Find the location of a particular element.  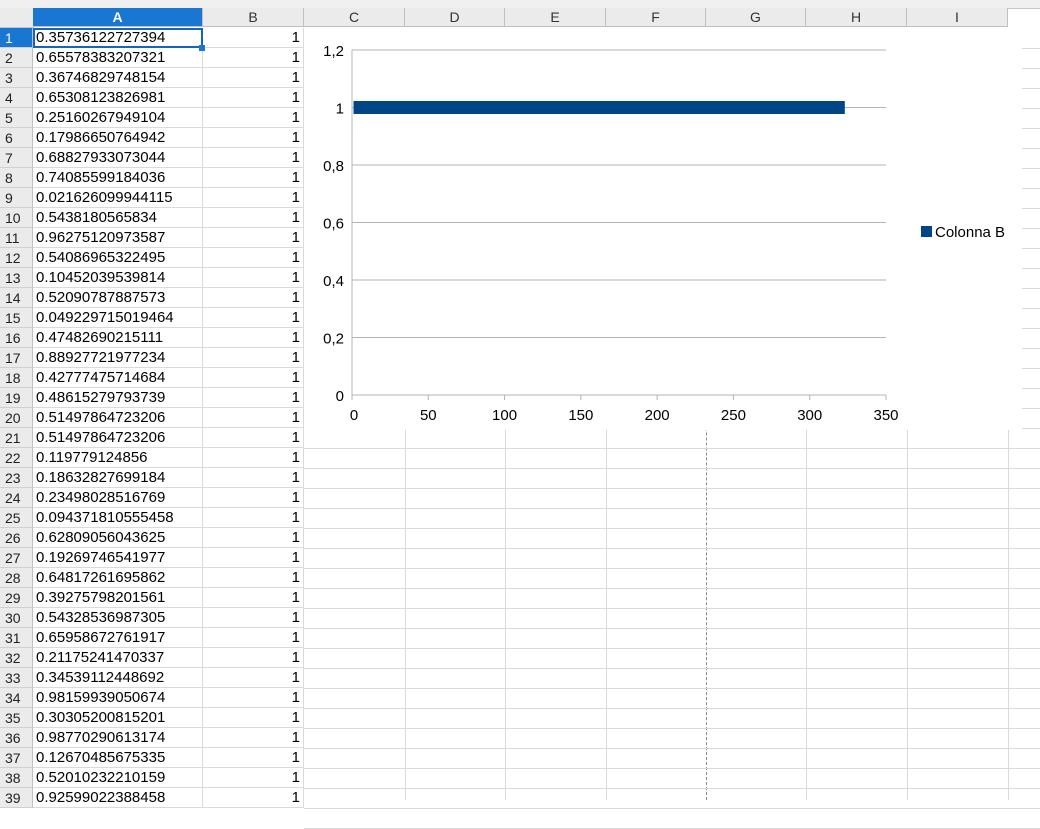

cell-b37: 1 is located at coordinates (253, 758).